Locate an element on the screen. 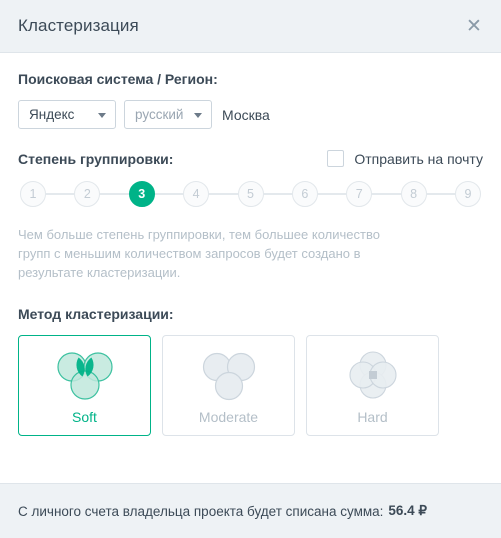 Image resolution: width=501 pixels, height=538 pixels. method-card-soft: Soft is located at coordinates (84, 385).